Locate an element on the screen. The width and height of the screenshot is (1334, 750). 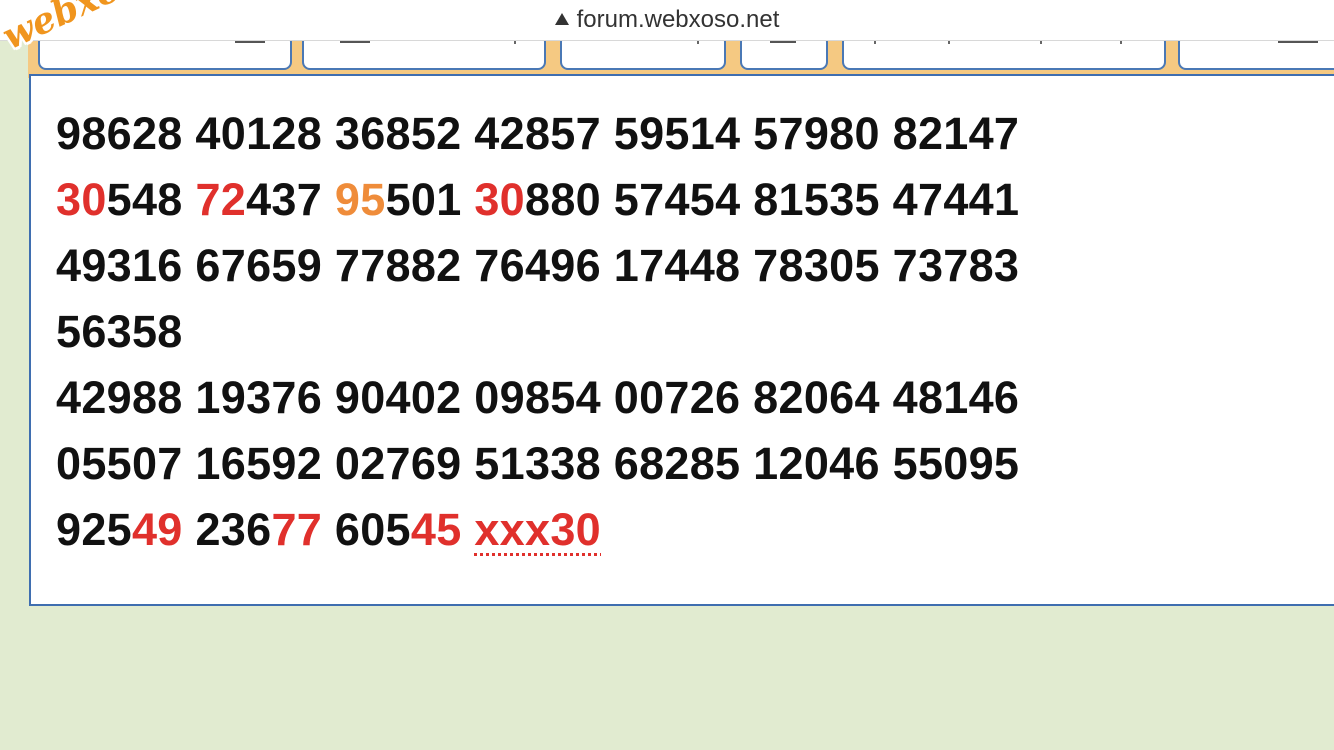
number-segment: 77 is located at coordinates (297, 529).